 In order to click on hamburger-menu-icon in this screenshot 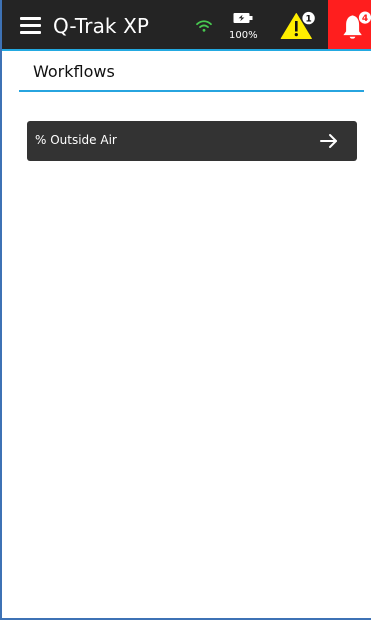, I will do `click(30, 25)`.